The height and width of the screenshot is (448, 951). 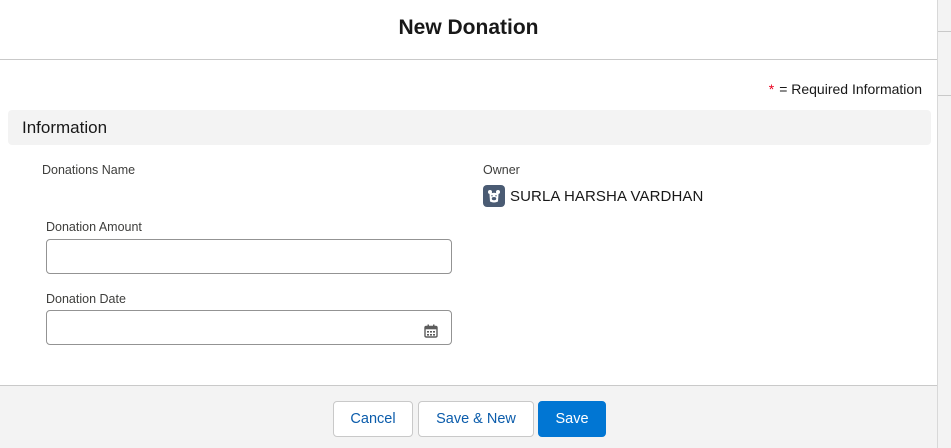 I want to click on modal-footer: Cancel Save & New Save, so click(x=468, y=416).